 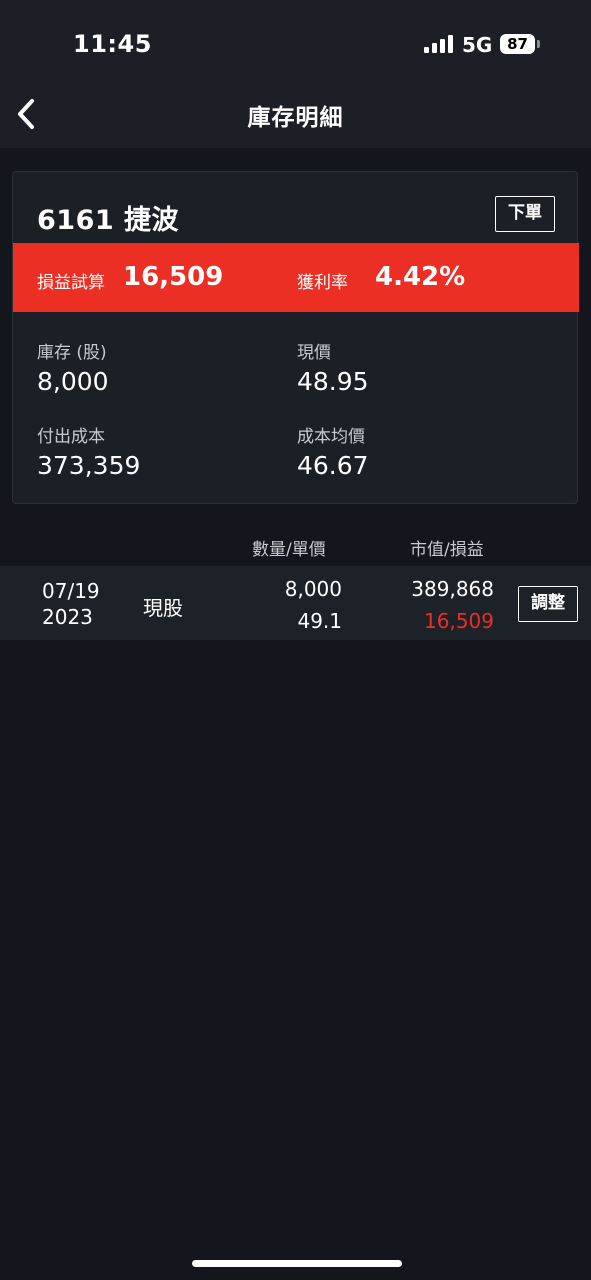 What do you see at coordinates (322, 283) in the screenshot?
I see `profit-rate-label: 獲利率` at bounding box center [322, 283].